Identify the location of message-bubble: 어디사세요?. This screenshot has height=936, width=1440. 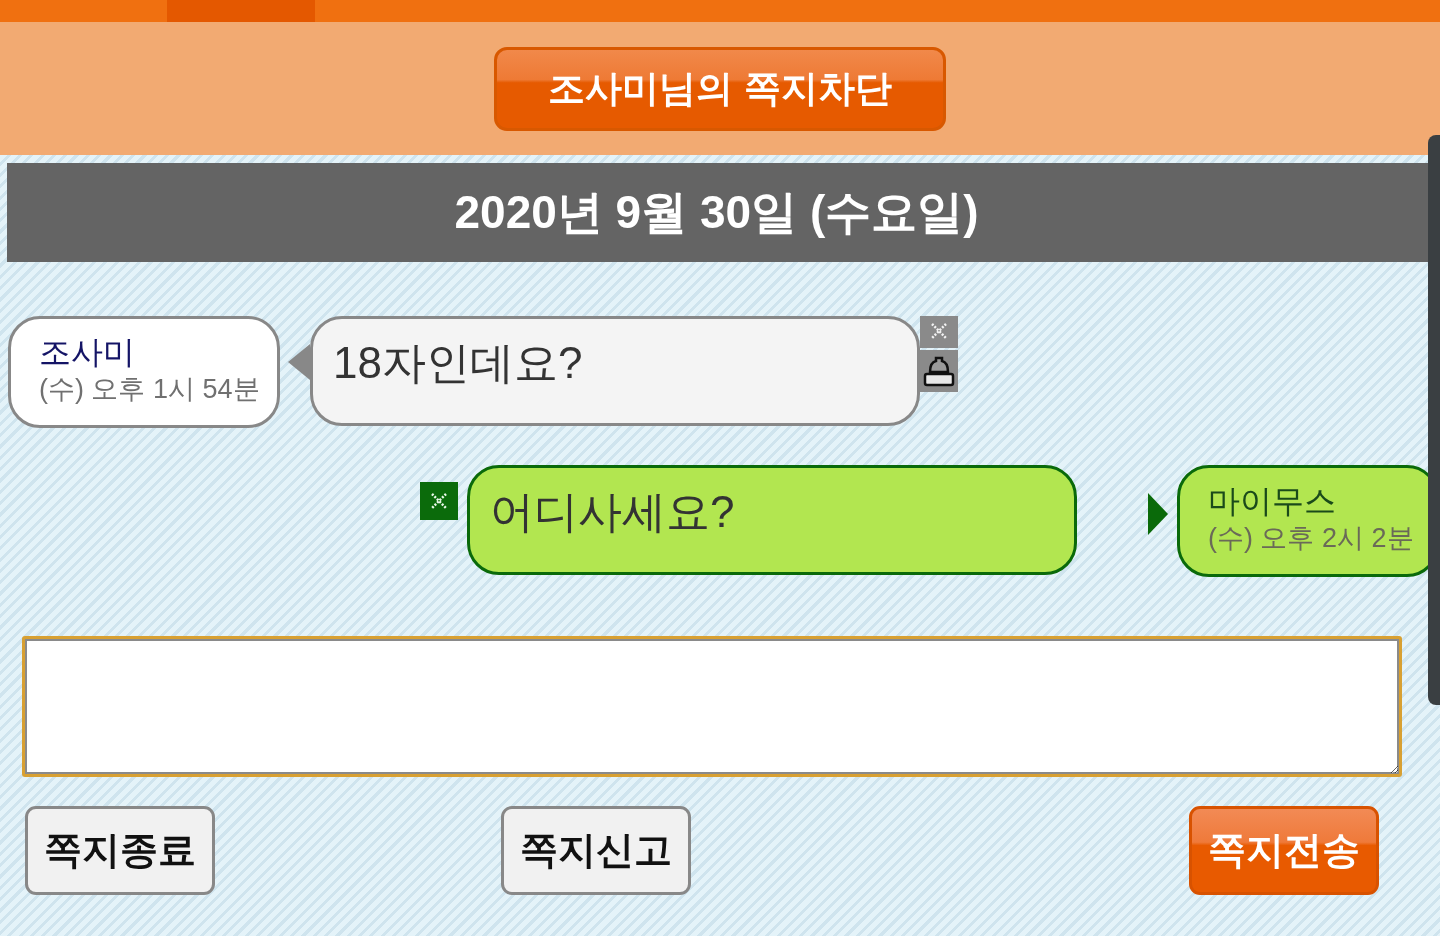
(772, 520).